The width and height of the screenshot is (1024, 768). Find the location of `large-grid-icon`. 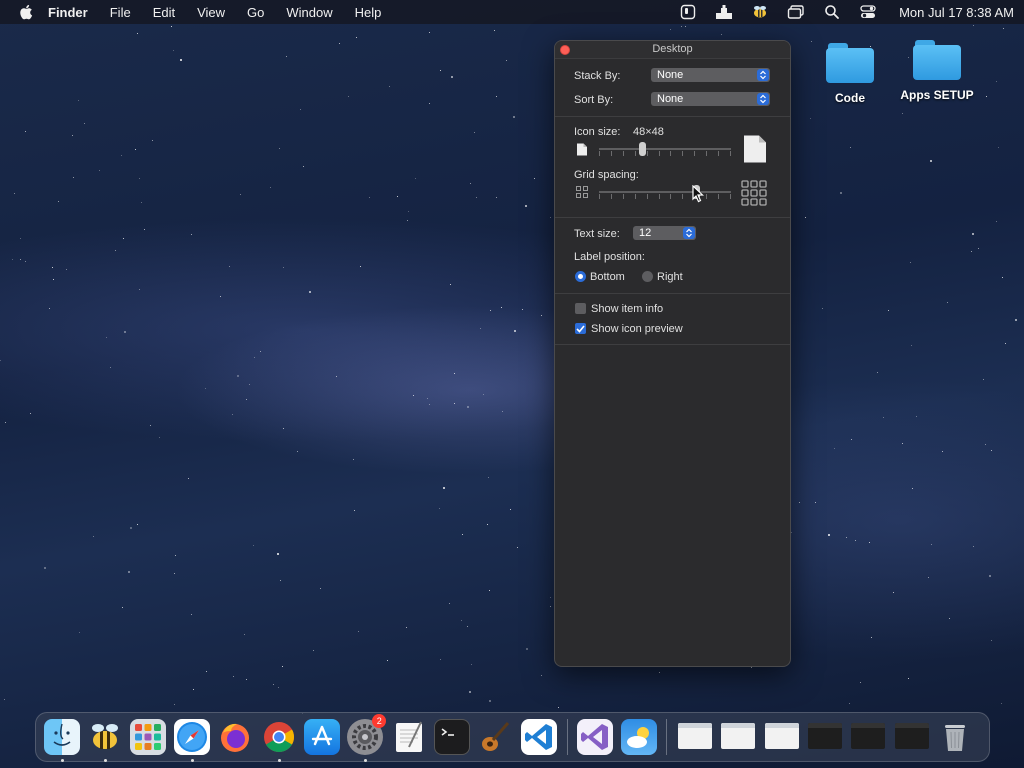

large-grid-icon is located at coordinates (754, 194).